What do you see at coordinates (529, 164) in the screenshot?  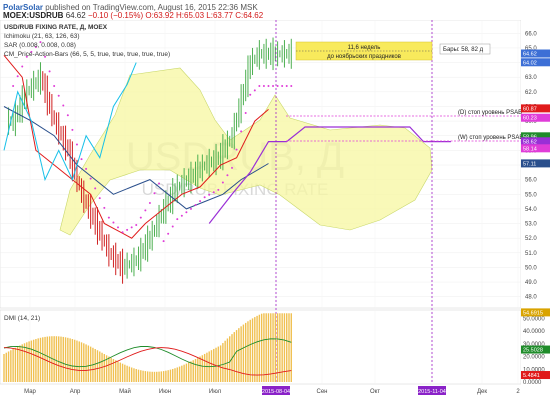 I see `price-tag-label: 57.11` at bounding box center [529, 164].